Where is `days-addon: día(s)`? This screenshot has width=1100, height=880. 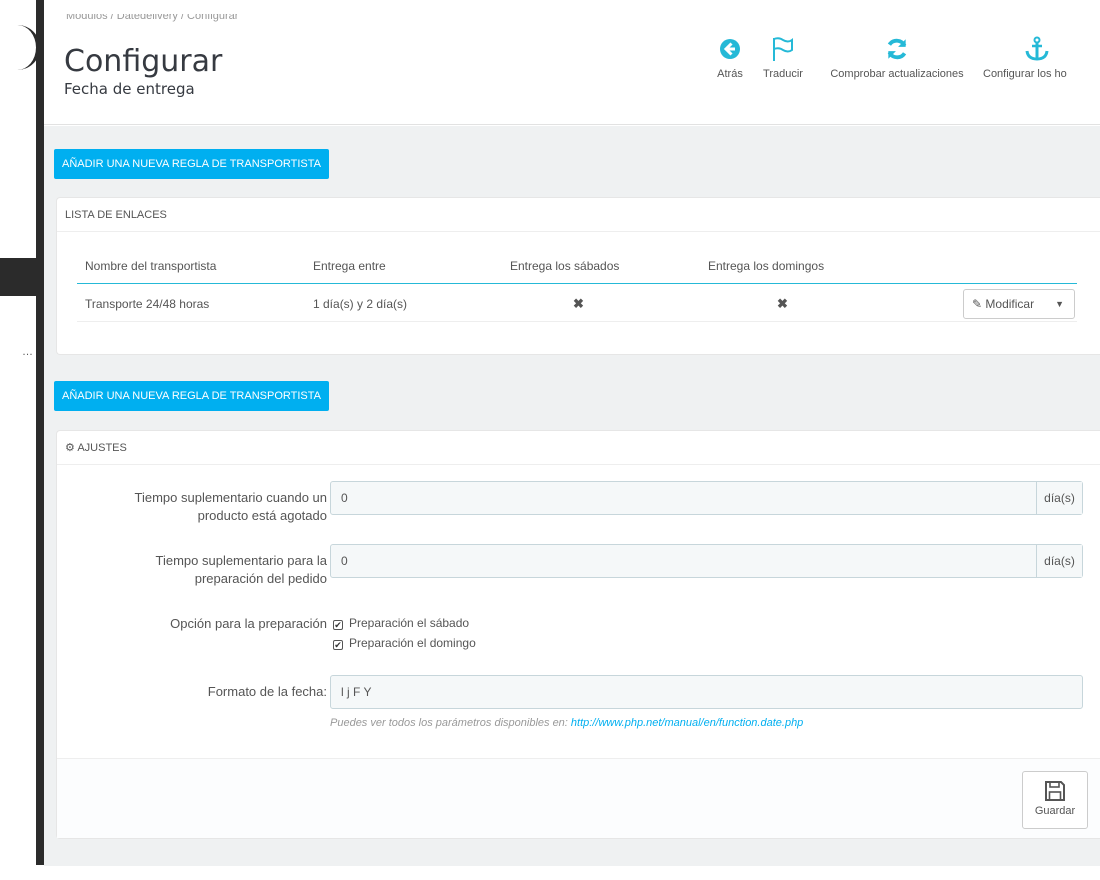
days-addon: día(s) is located at coordinates (1059, 498).